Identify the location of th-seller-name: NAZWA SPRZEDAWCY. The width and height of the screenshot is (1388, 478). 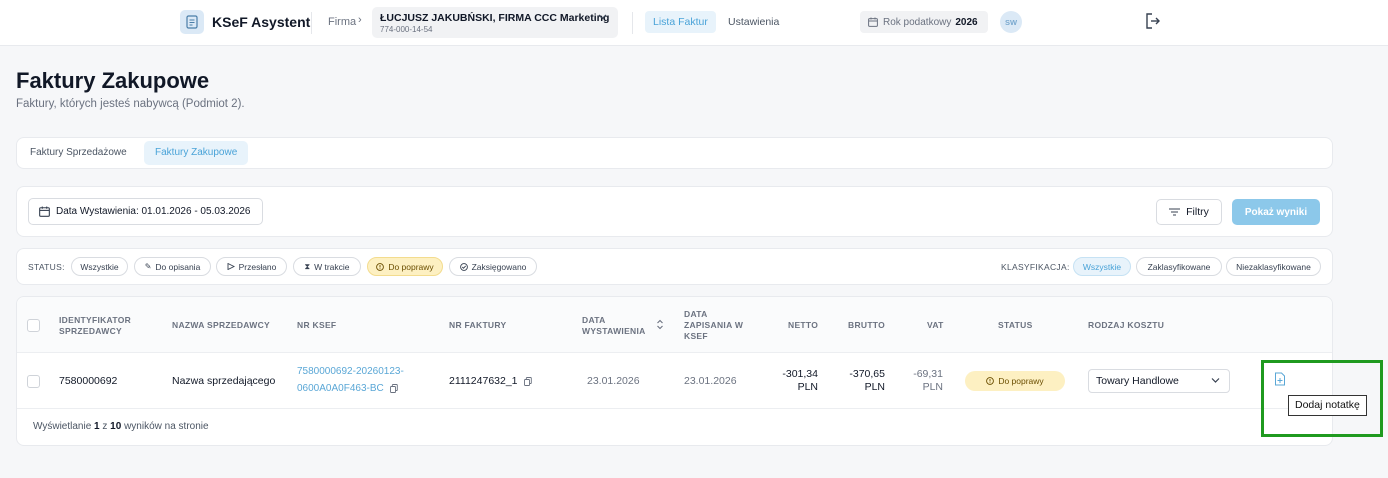
(221, 325).